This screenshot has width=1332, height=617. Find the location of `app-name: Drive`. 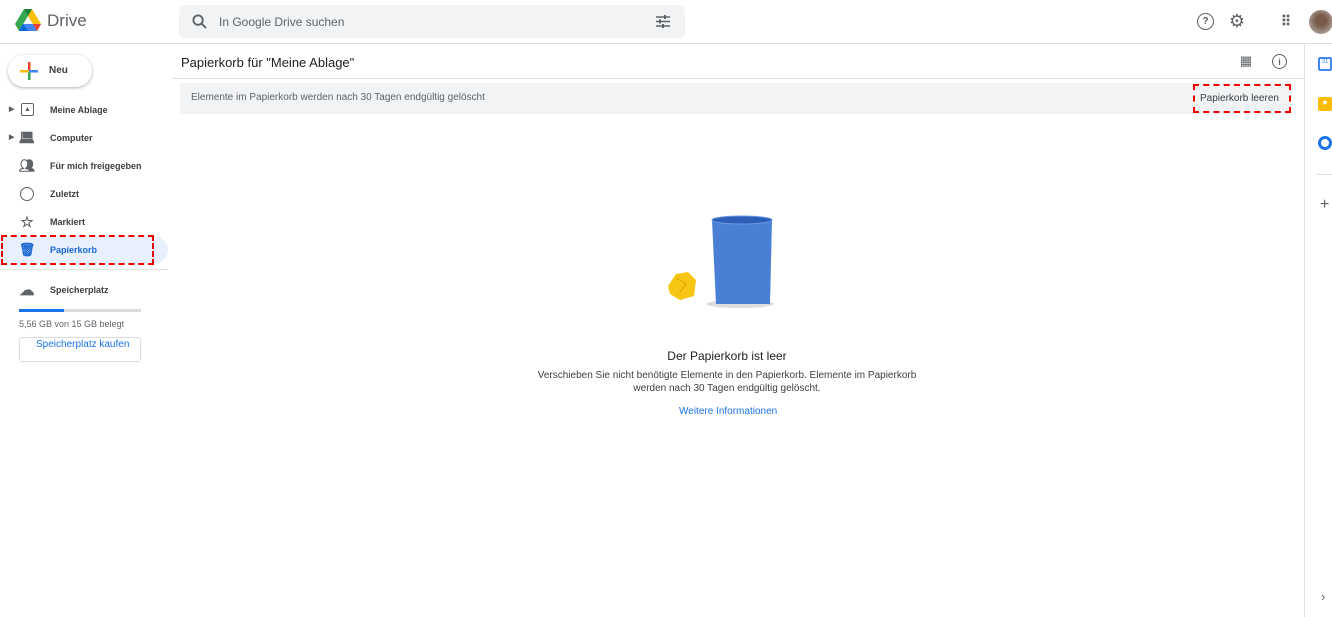

app-name: Drive is located at coordinates (67, 20).